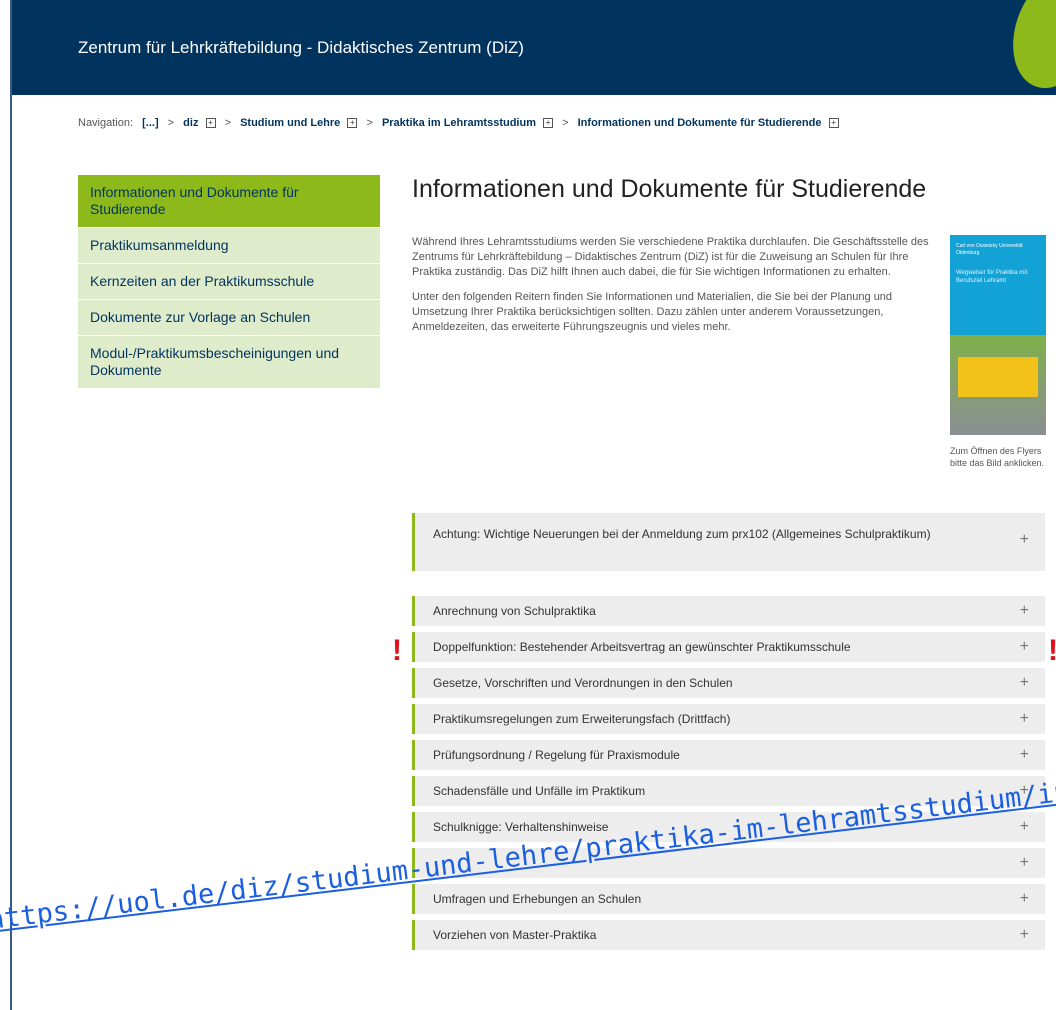 The image size is (1056, 1010). I want to click on accordion-label: Umfragen und Erhebungen an Schulen, so click(537, 899).